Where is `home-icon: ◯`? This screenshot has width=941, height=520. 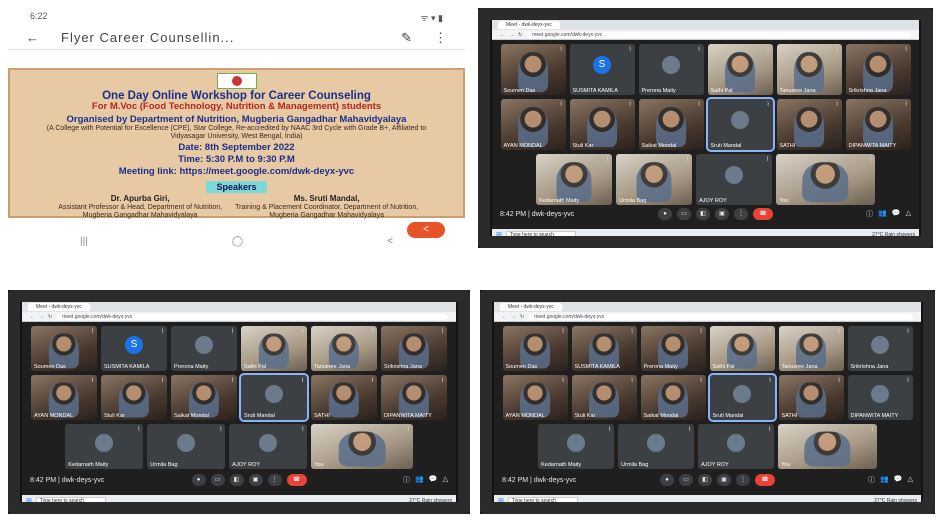 home-icon: ◯ is located at coordinates (237, 241).